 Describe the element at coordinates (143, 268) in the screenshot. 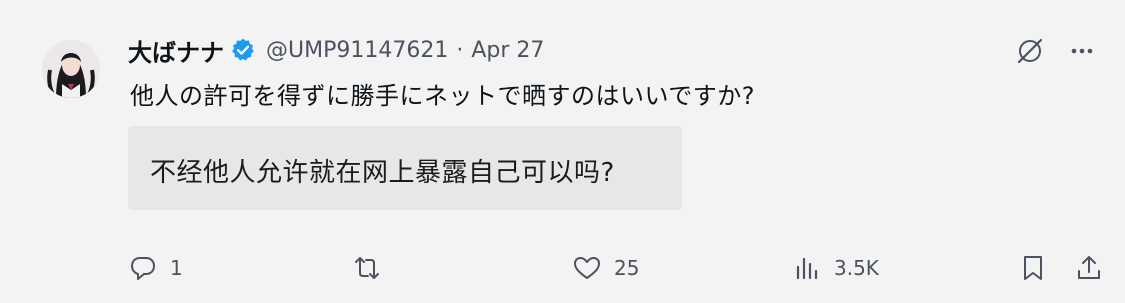

I see `reply-icon` at that location.